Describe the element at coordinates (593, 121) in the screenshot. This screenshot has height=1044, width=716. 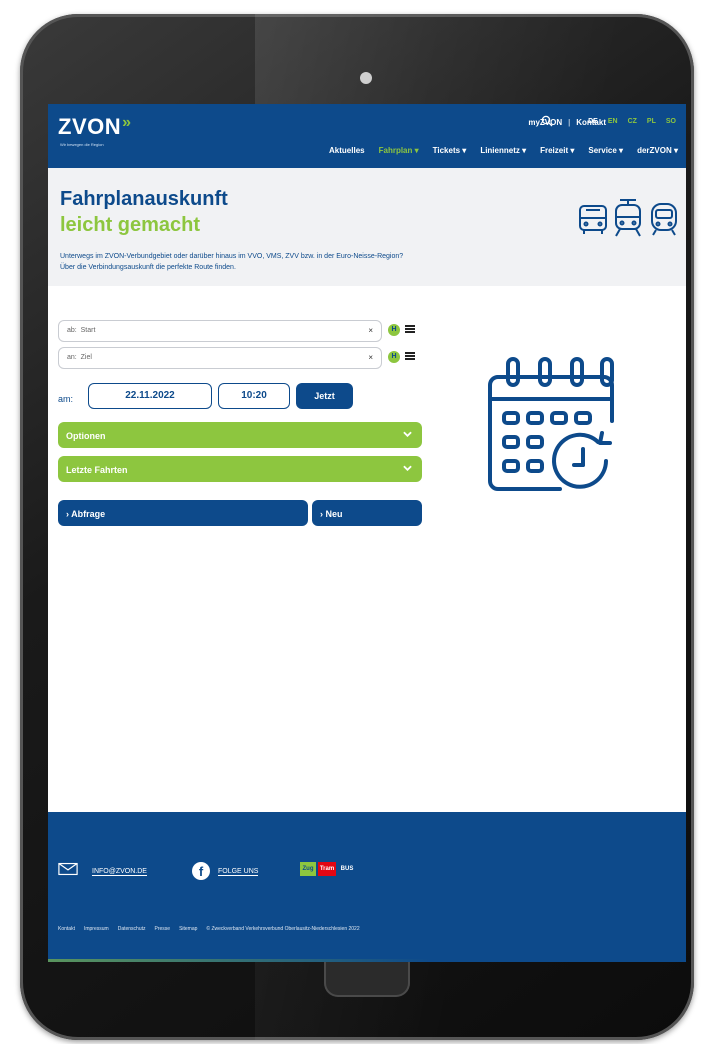
I see `lang-de: DE` at that location.